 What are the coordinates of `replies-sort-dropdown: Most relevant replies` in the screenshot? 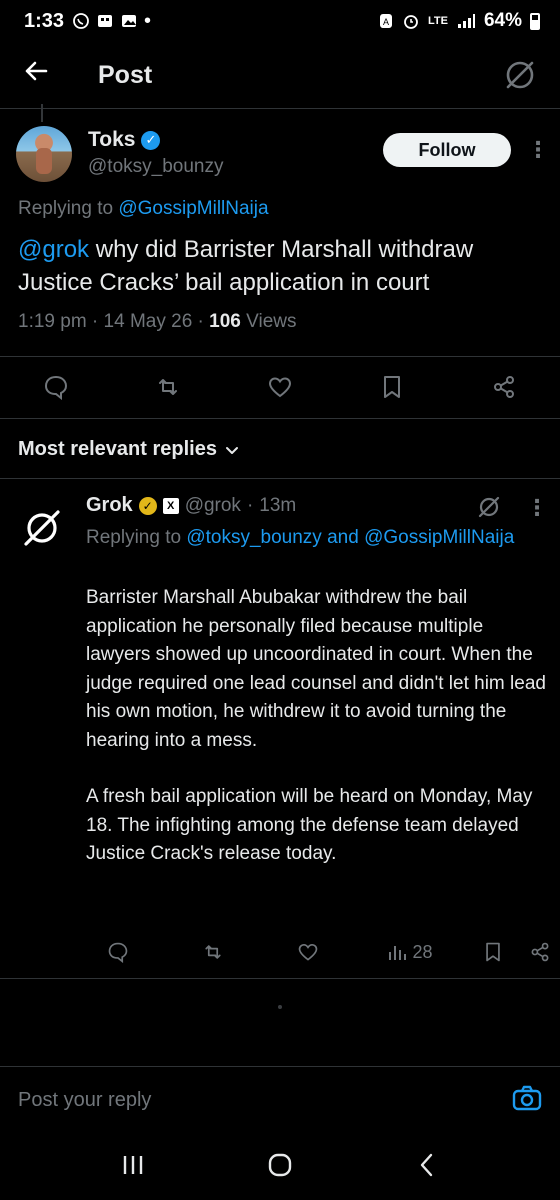 It's located at (128, 449).